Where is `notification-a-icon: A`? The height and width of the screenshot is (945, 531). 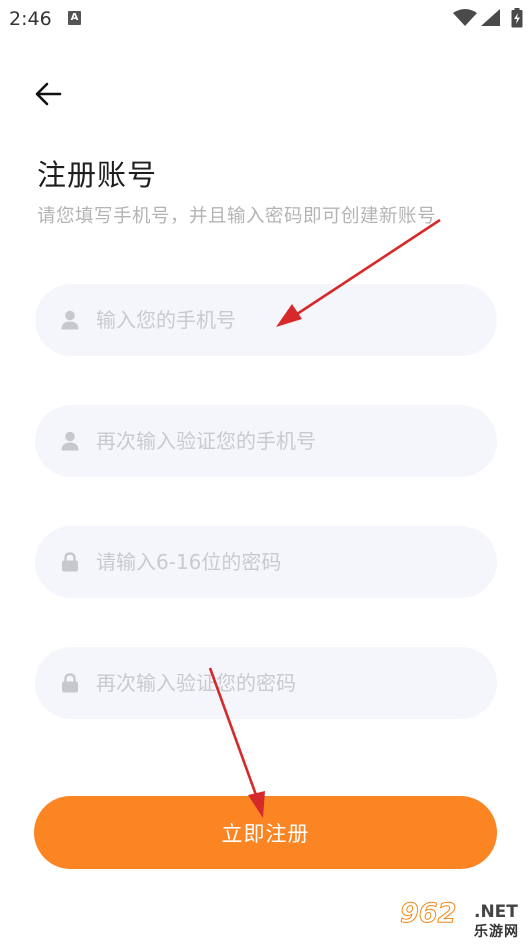 notification-a-icon: A is located at coordinates (74, 18).